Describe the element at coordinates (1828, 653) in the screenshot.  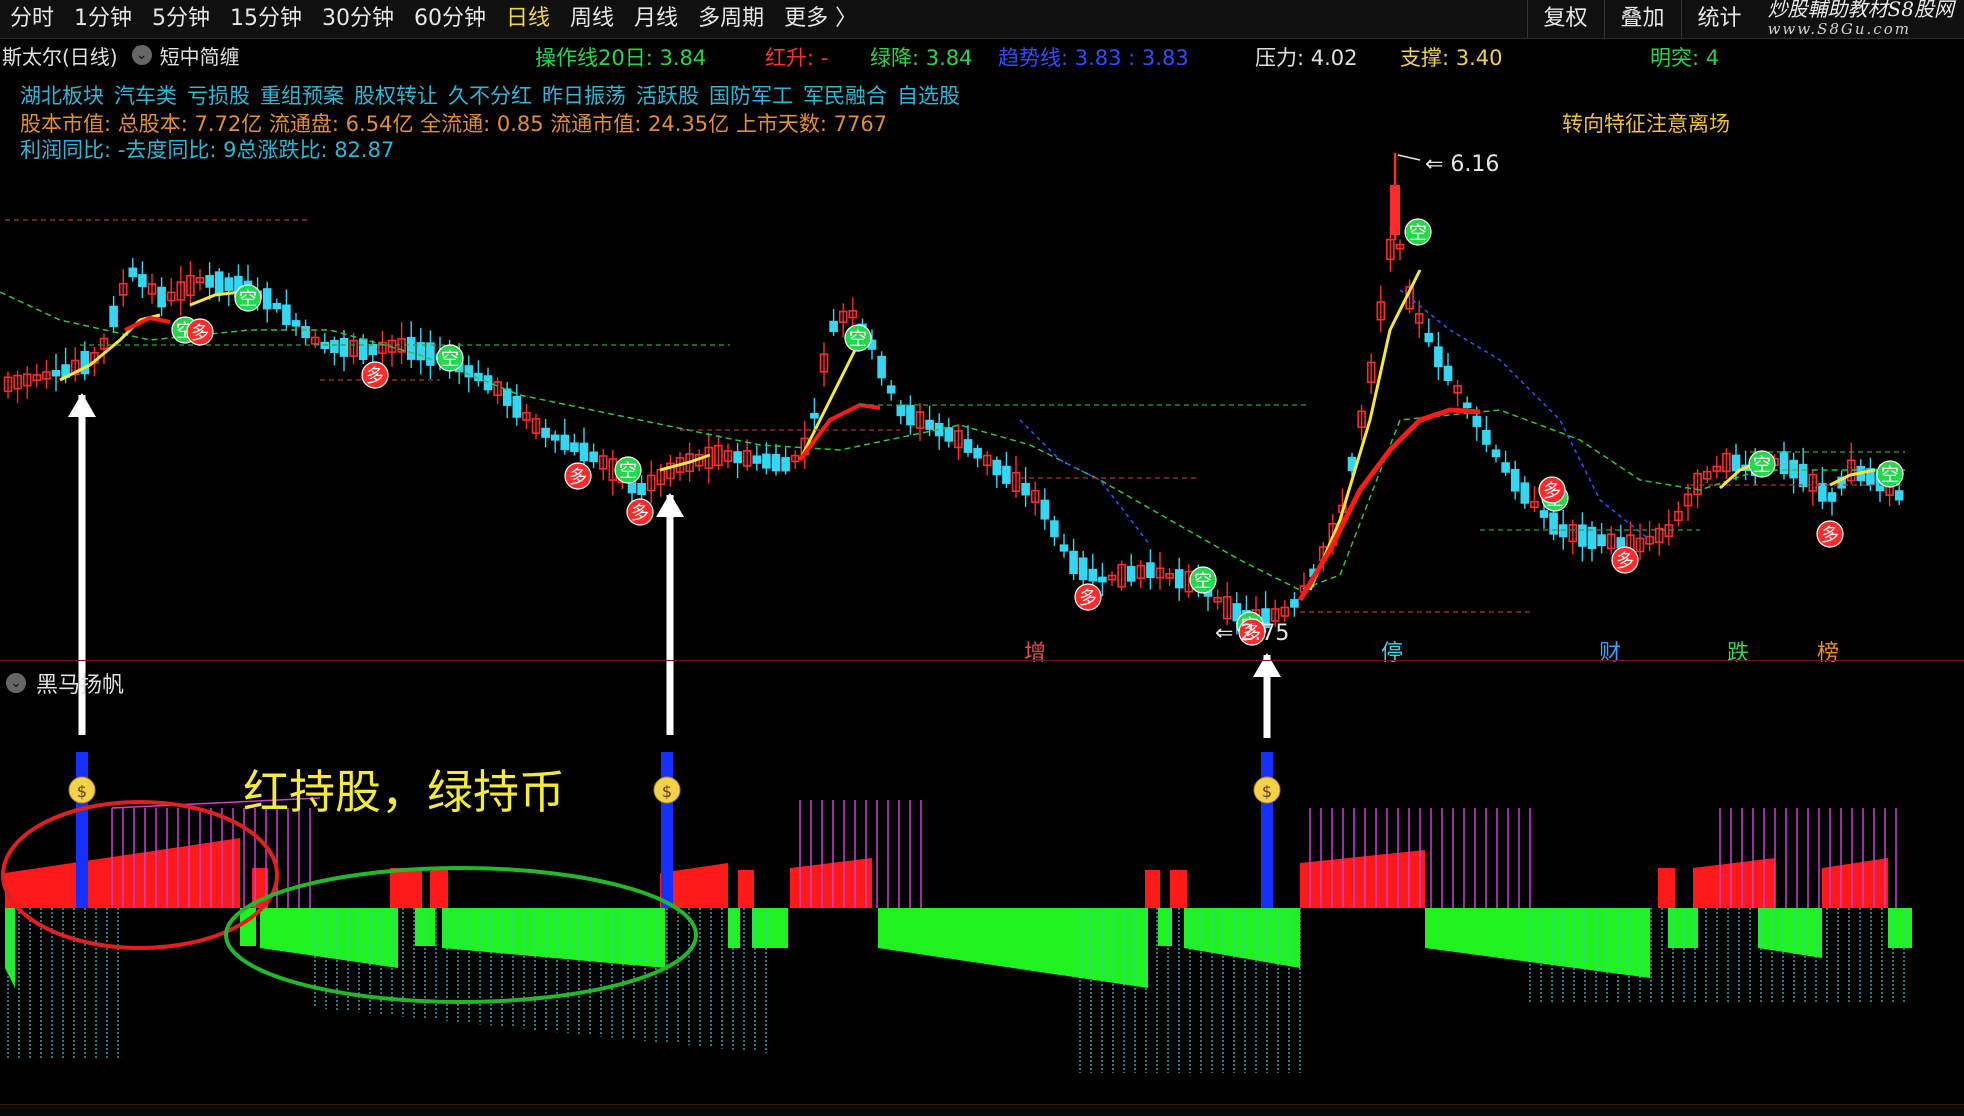
I see `event-marker: 榜` at that location.